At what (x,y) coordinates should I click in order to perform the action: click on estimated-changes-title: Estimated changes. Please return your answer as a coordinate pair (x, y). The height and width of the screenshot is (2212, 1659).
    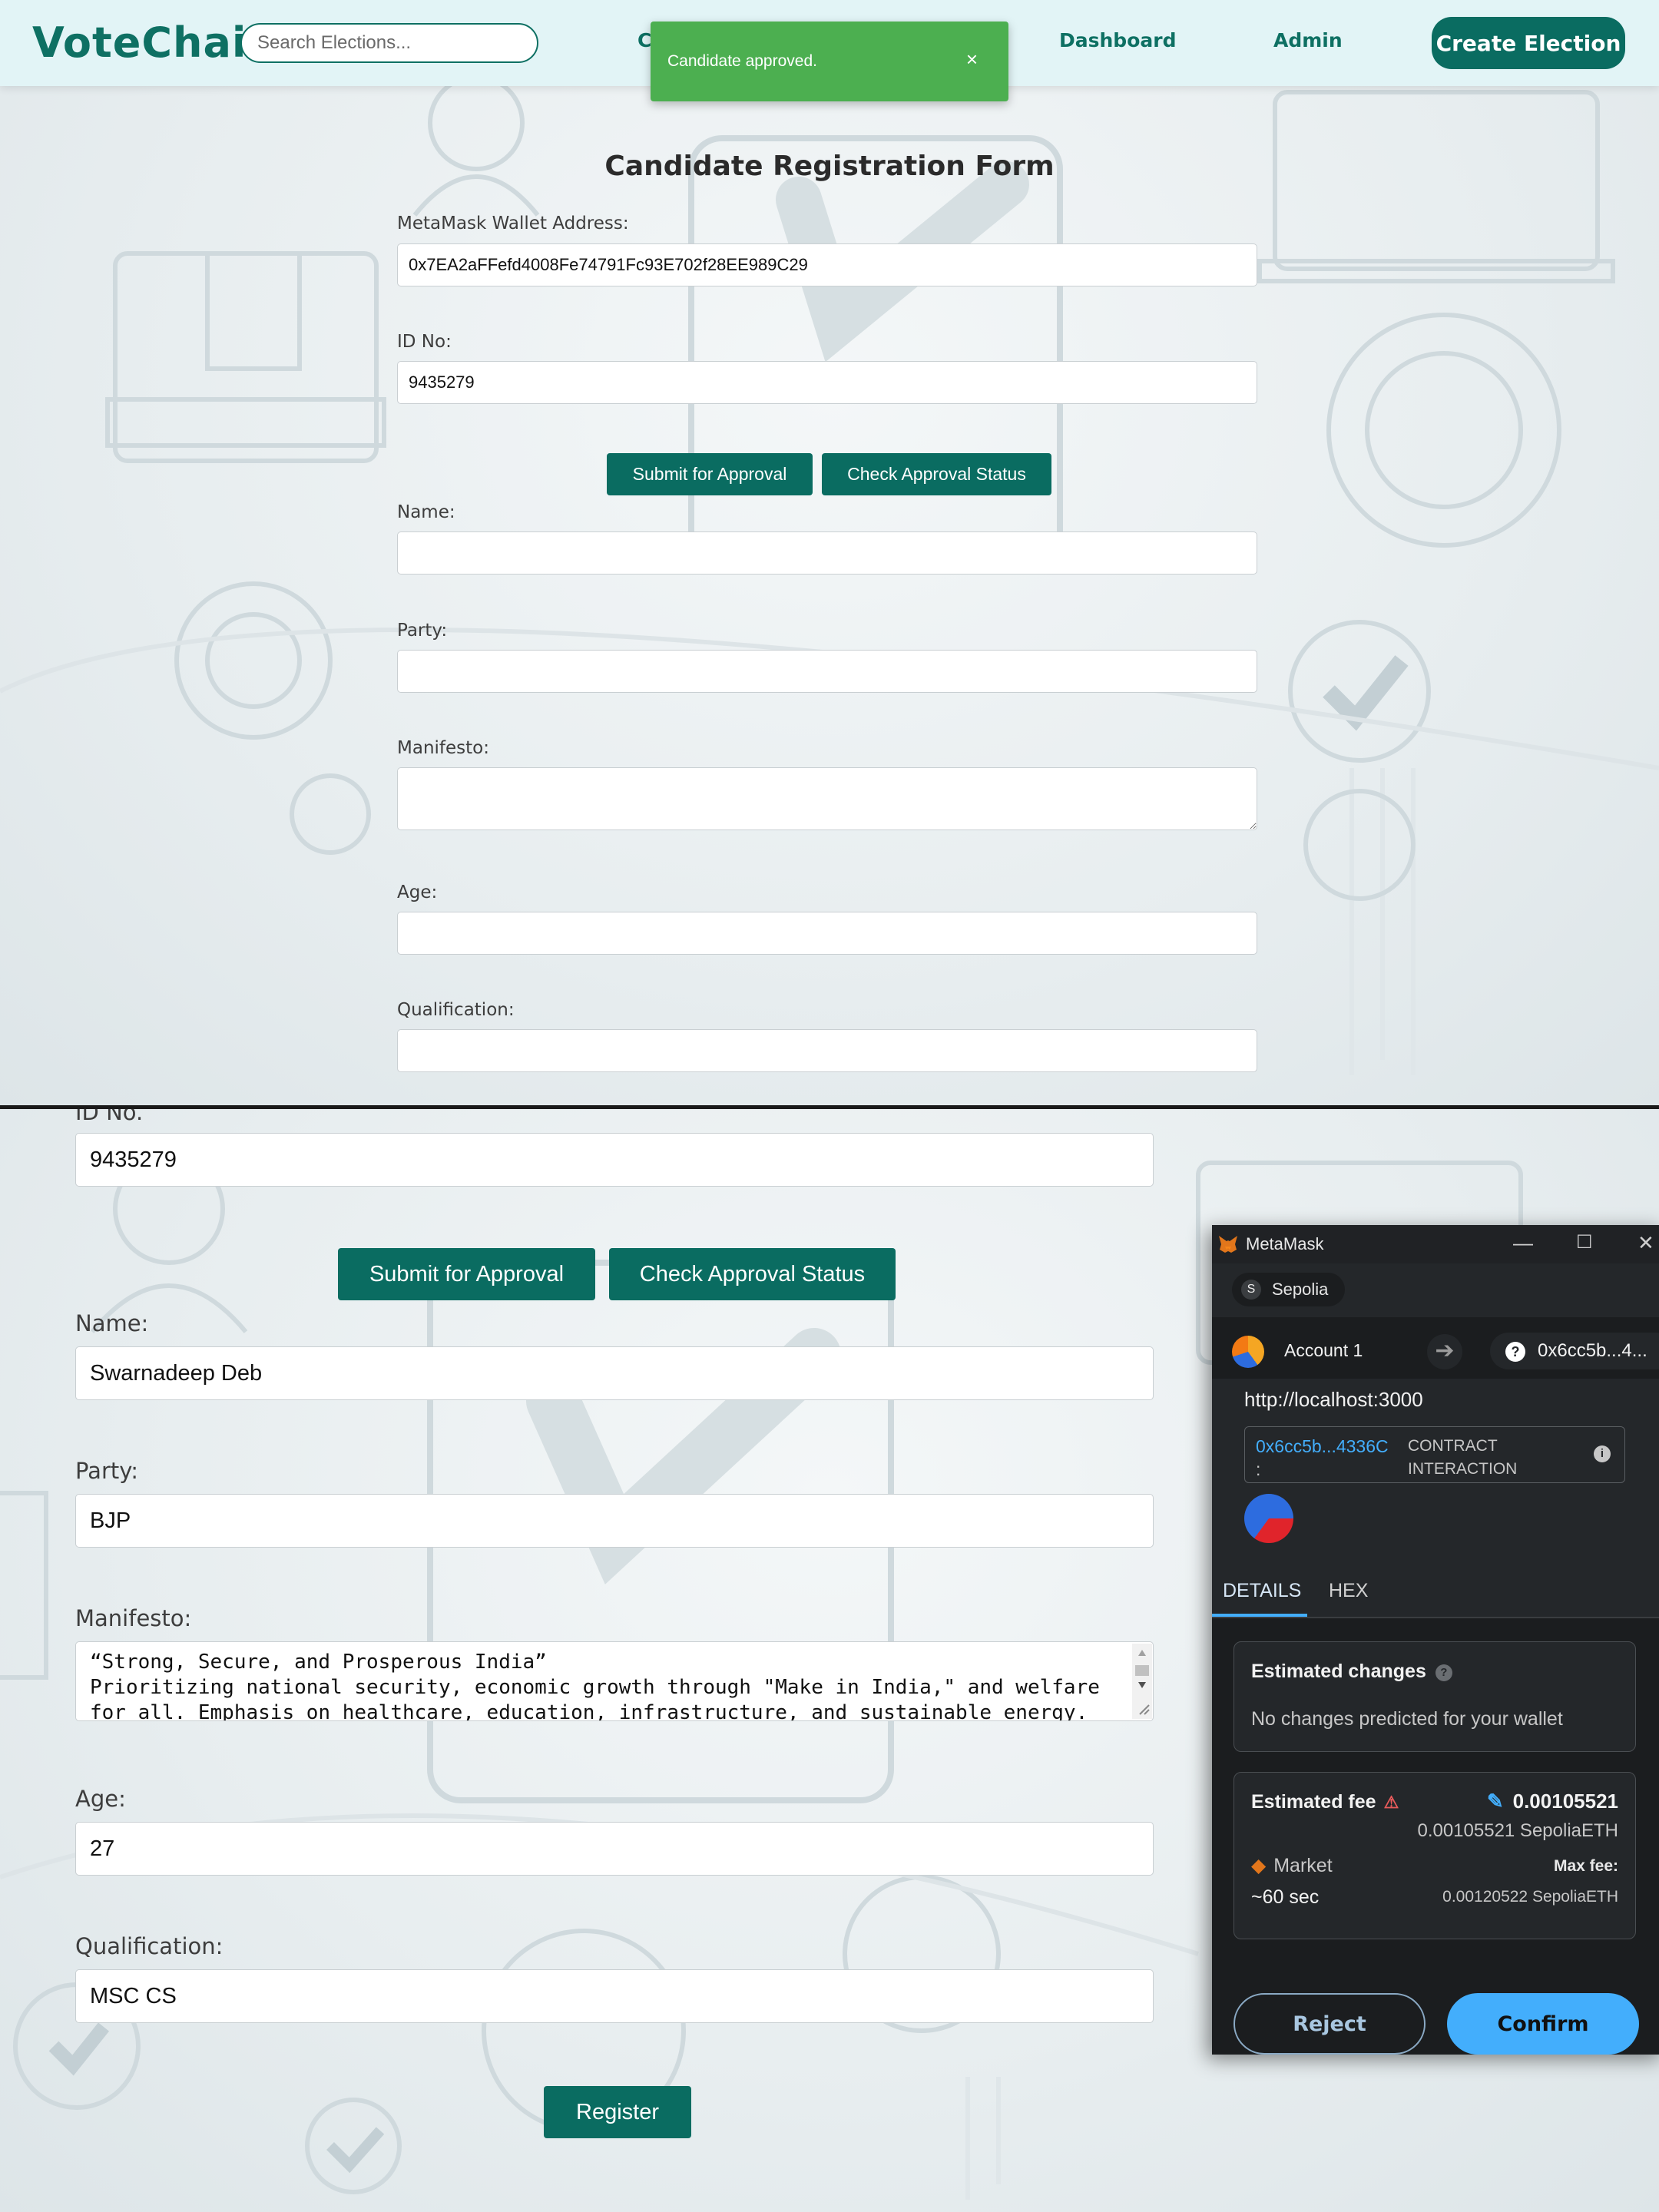
    Looking at the image, I should click on (1339, 1671).